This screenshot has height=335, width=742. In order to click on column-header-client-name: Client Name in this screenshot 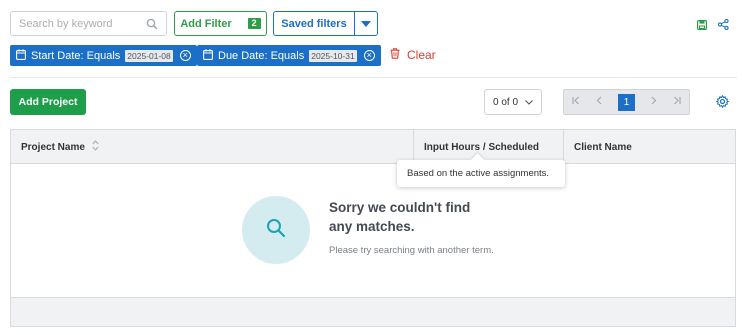, I will do `click(649, 147)`.